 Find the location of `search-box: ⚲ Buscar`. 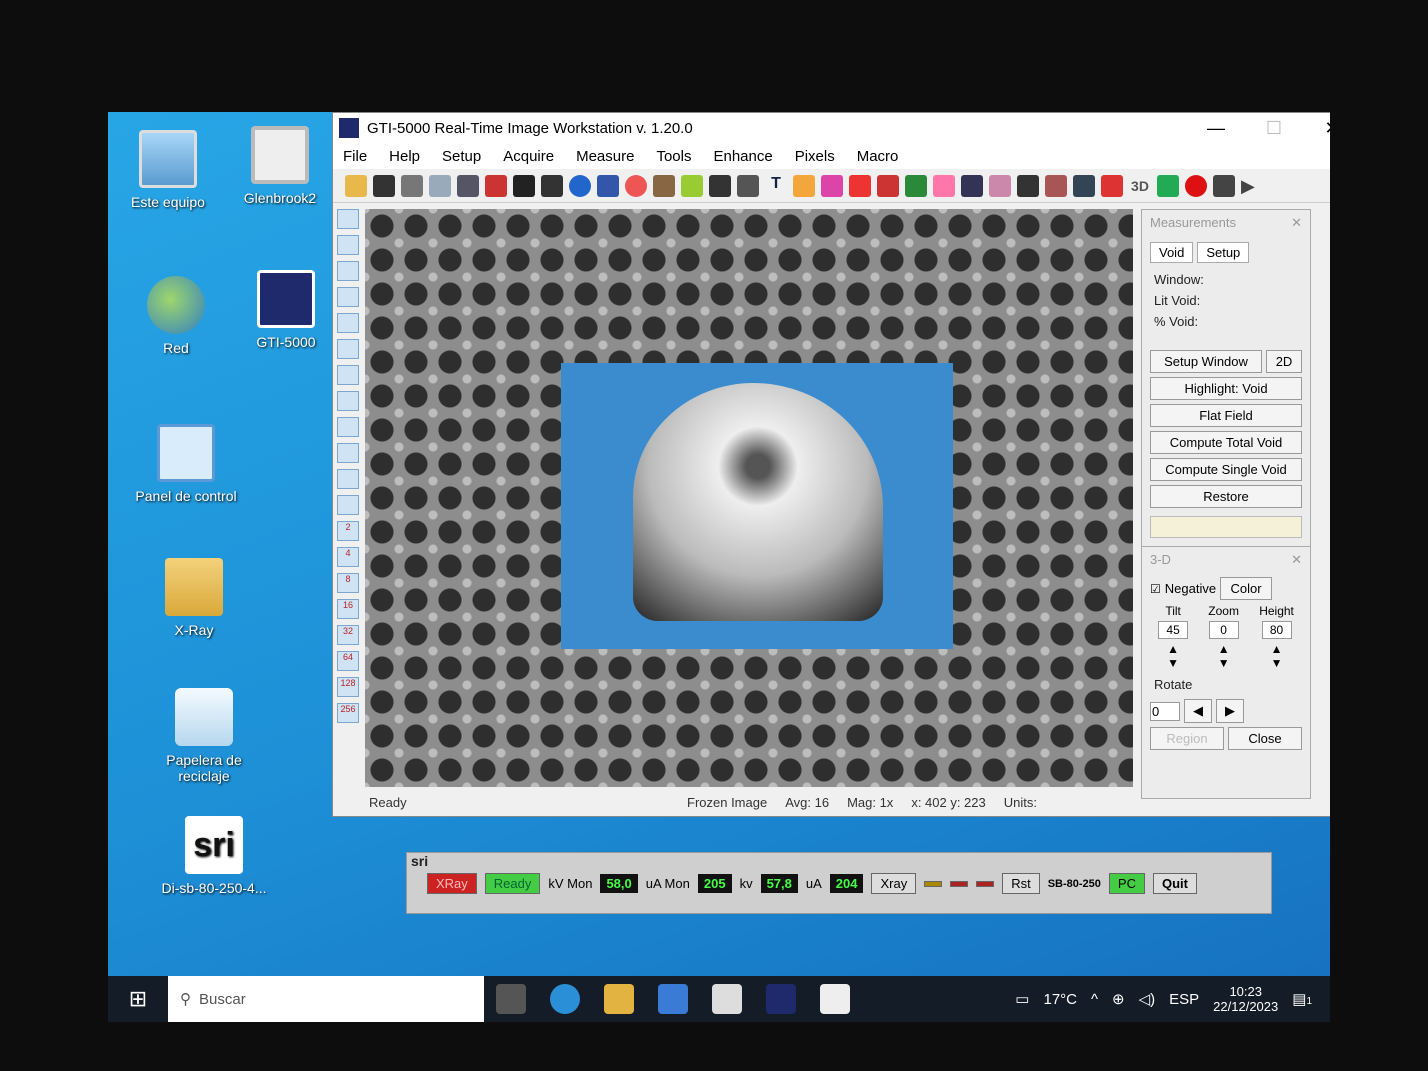

search-box: ⚲ Buscar is located at coordinates (326, 999).